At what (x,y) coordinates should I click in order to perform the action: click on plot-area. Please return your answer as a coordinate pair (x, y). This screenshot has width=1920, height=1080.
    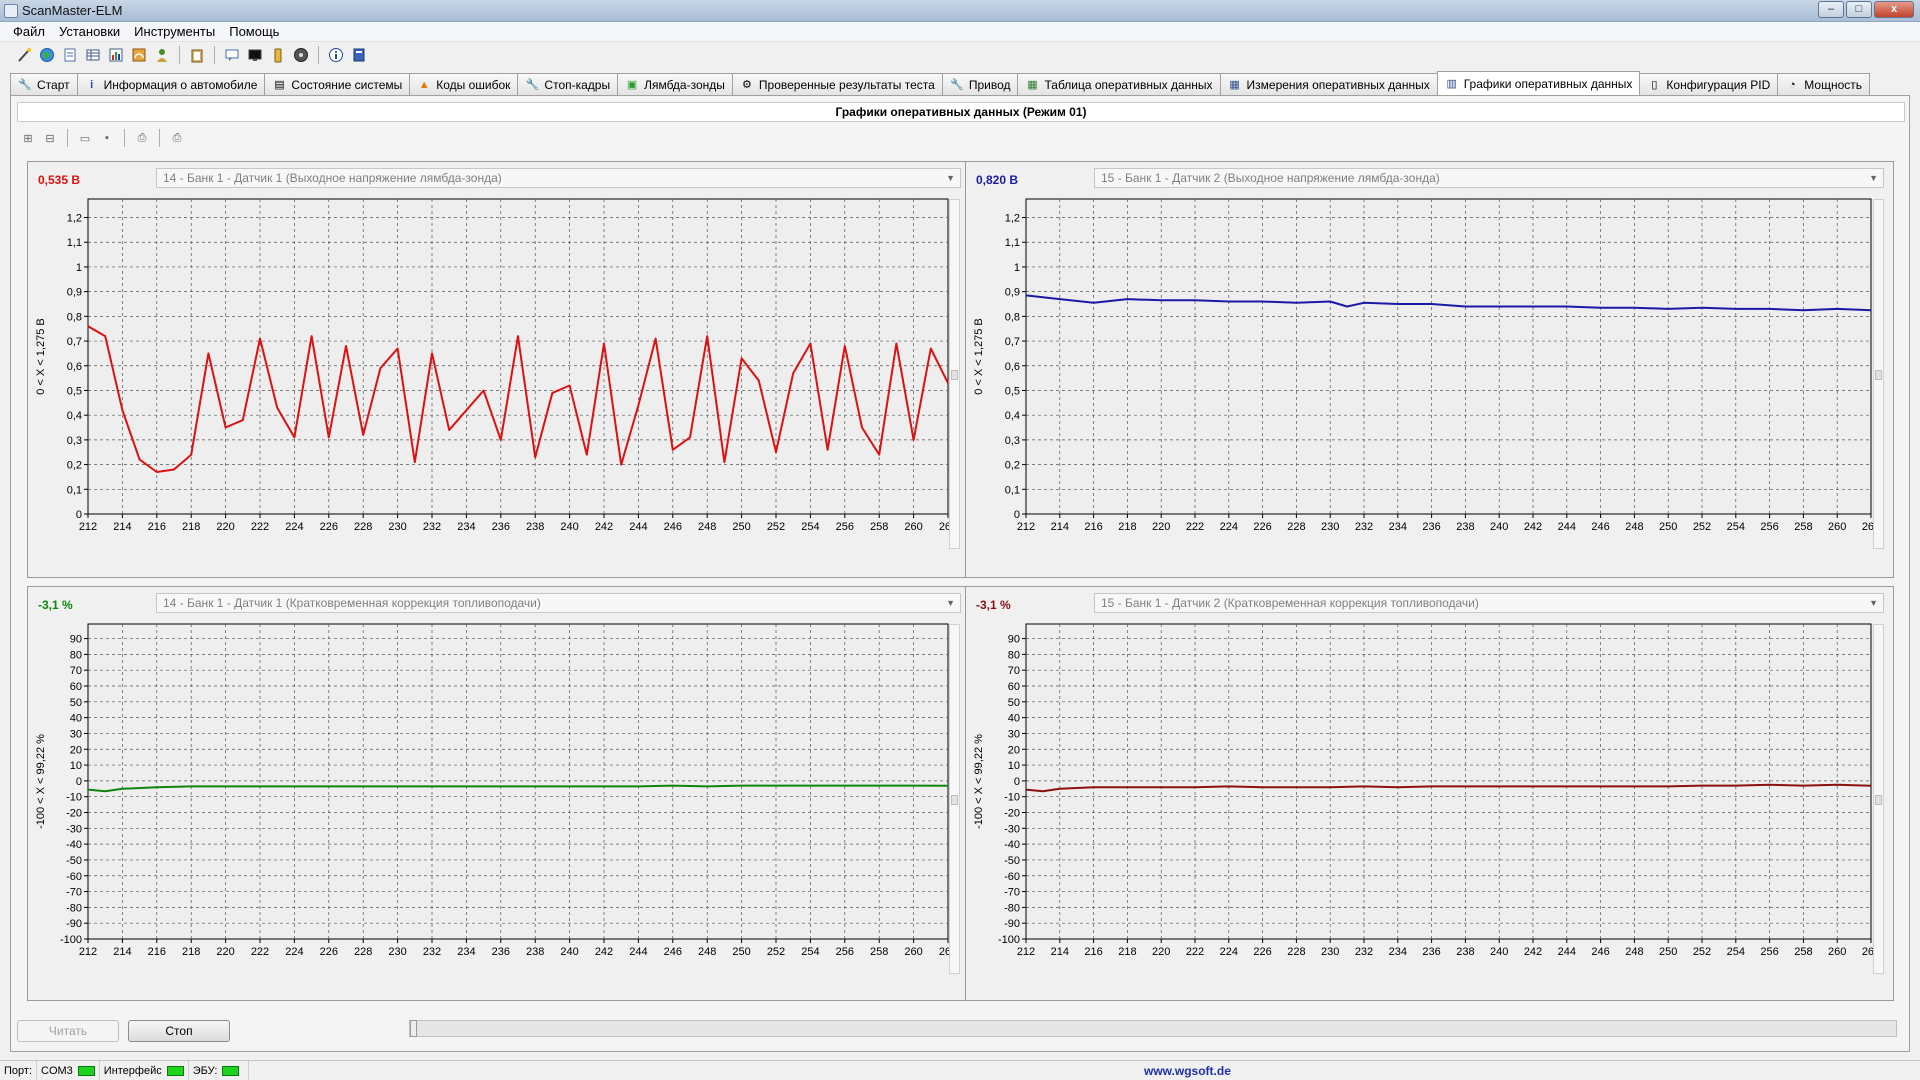
    Looking at the image, I should click on (518, 356).